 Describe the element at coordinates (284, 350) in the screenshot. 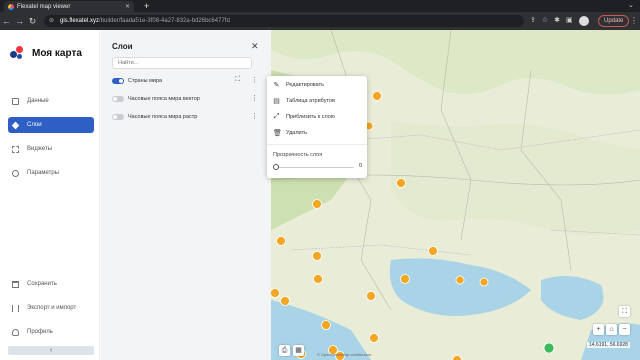

I see `print-icon: ⎙` at that location.